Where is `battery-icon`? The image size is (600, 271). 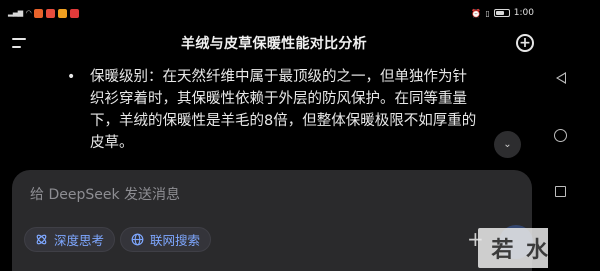 battery-icon is located at coordinates (501, 13).